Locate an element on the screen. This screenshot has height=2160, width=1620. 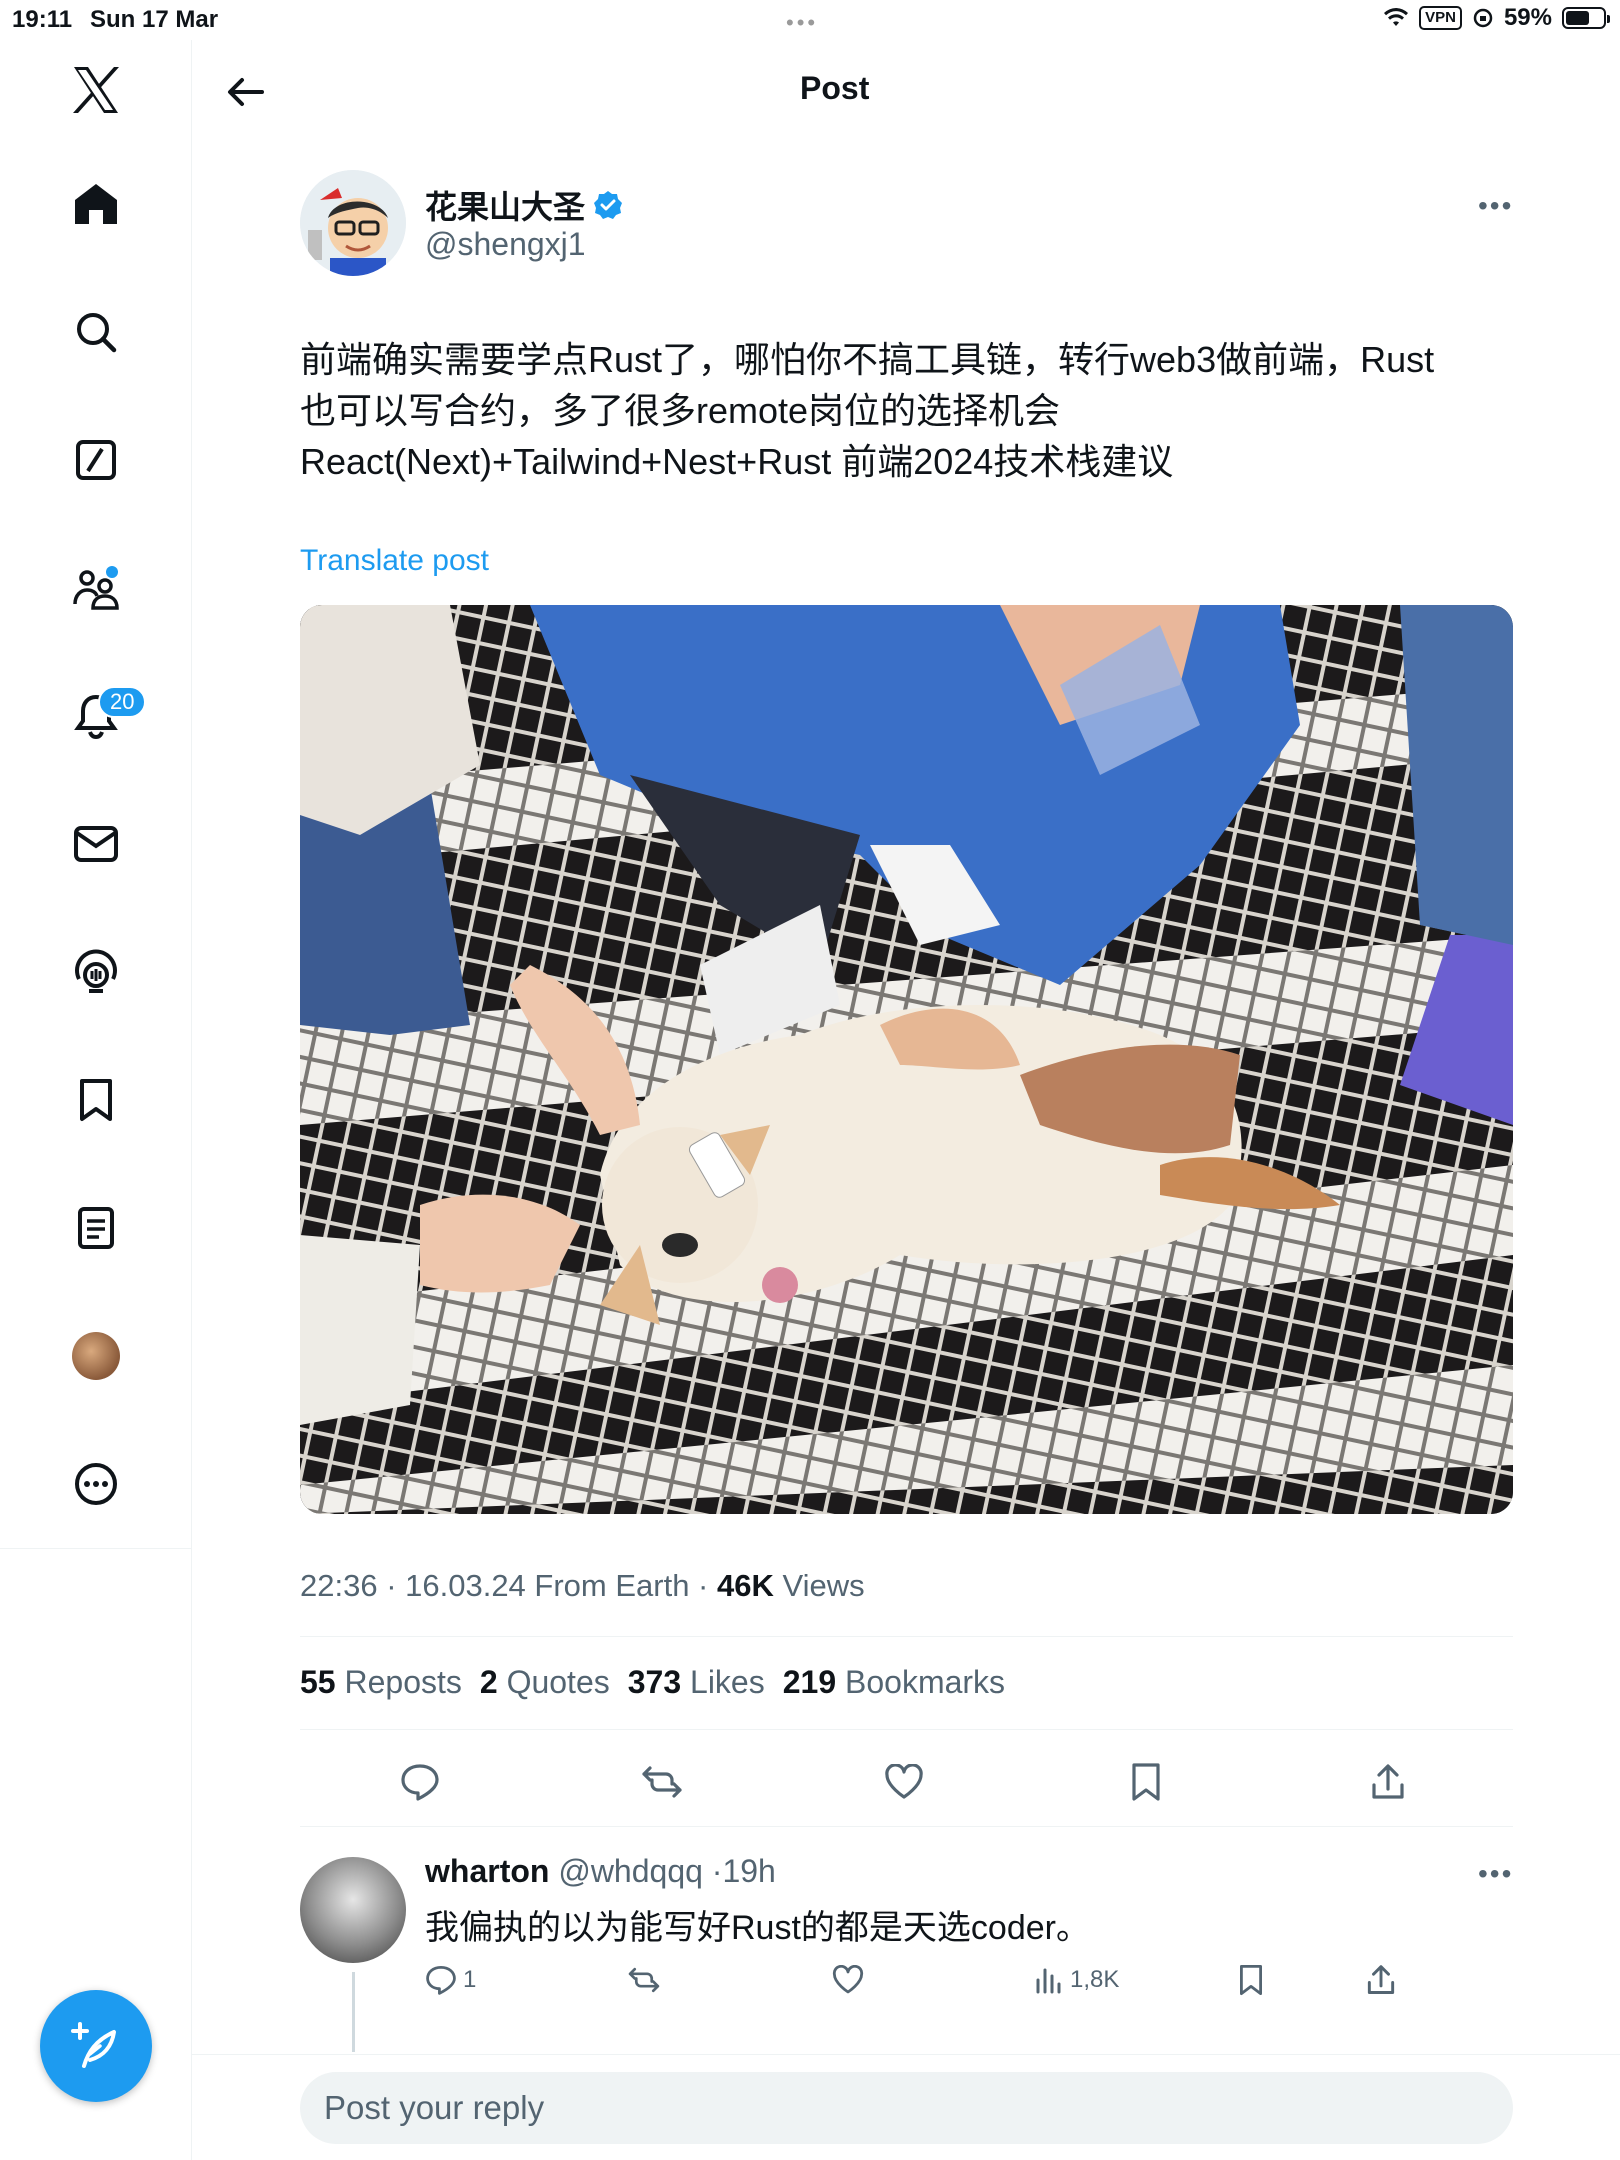
status-bar: 19:11 Sun 17 Mar ••• VPN 59% is located at coordinates (810, 20).